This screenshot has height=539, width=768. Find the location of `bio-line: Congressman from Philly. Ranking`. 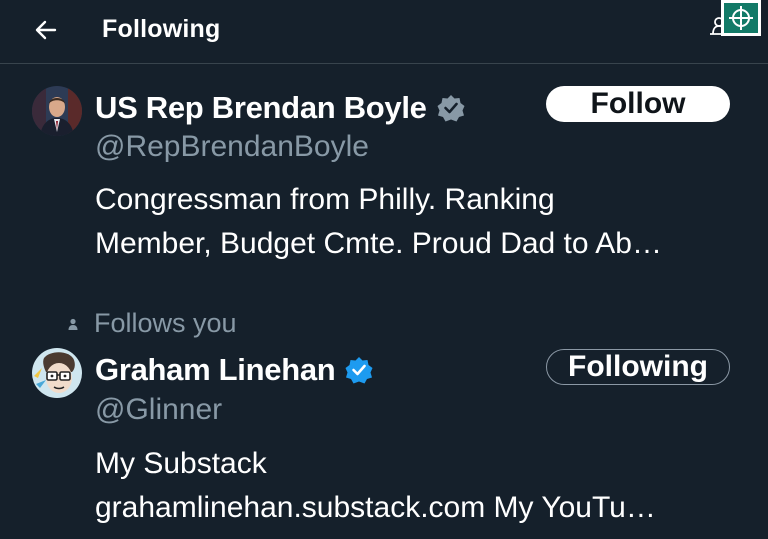

bio-line: Congressman from Philly. Ranking is located at coordinates (325, 199).